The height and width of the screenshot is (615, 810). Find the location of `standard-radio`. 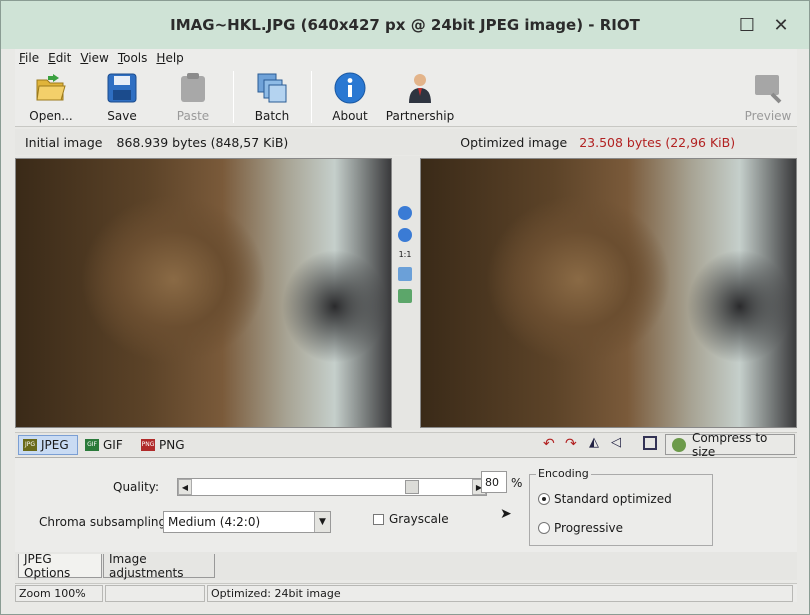

standard-radio is located at coordinates (544, 499).